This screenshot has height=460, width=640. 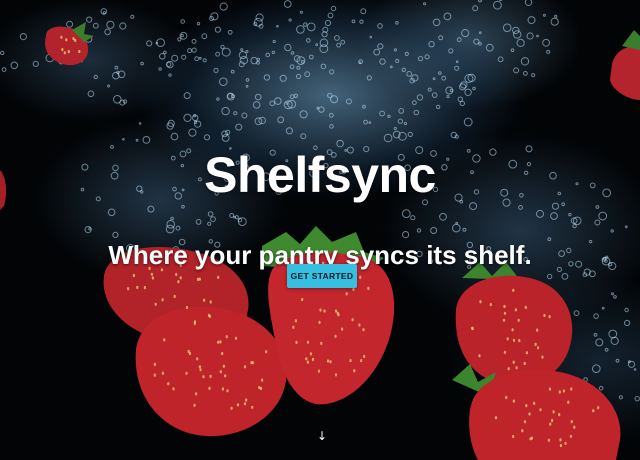 I want to click on scroll-down-icon: ↓, so click(x=322, y=436).